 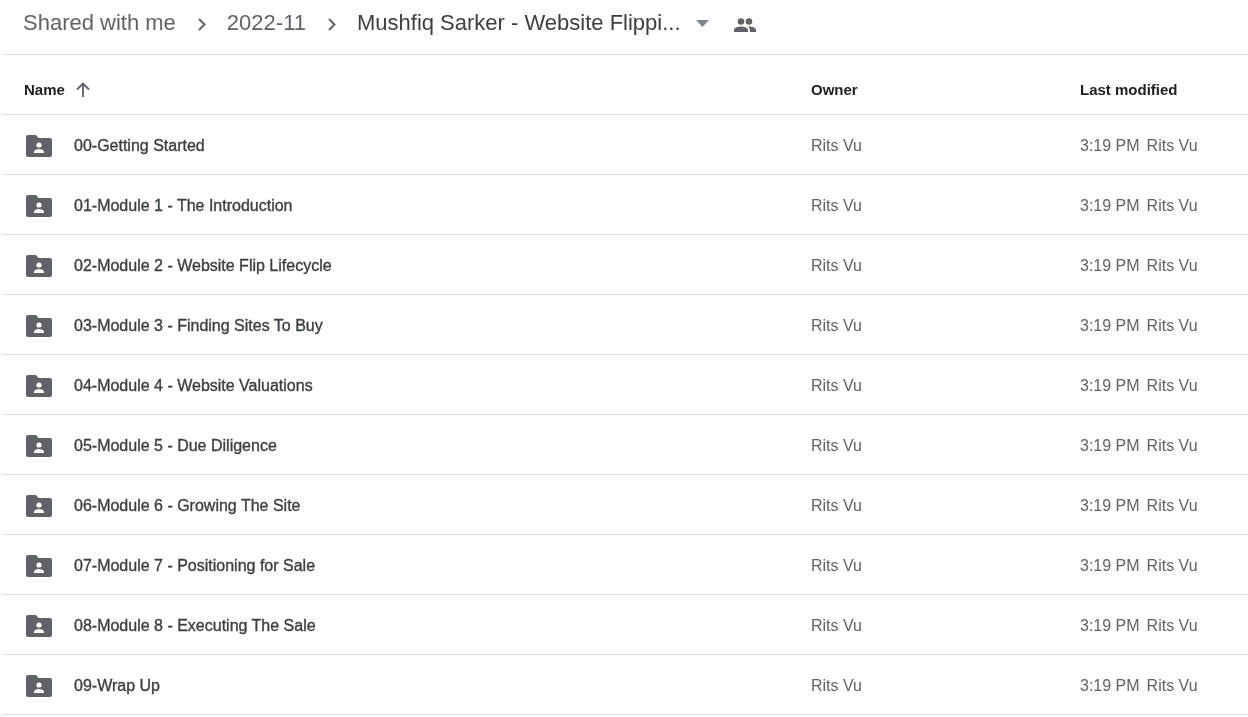 What do you see at coordinates (193, 386) in the screenshot?
I see `folder-name: 04-Module 4 - Website Valuations` at bounding box center [193, 386].